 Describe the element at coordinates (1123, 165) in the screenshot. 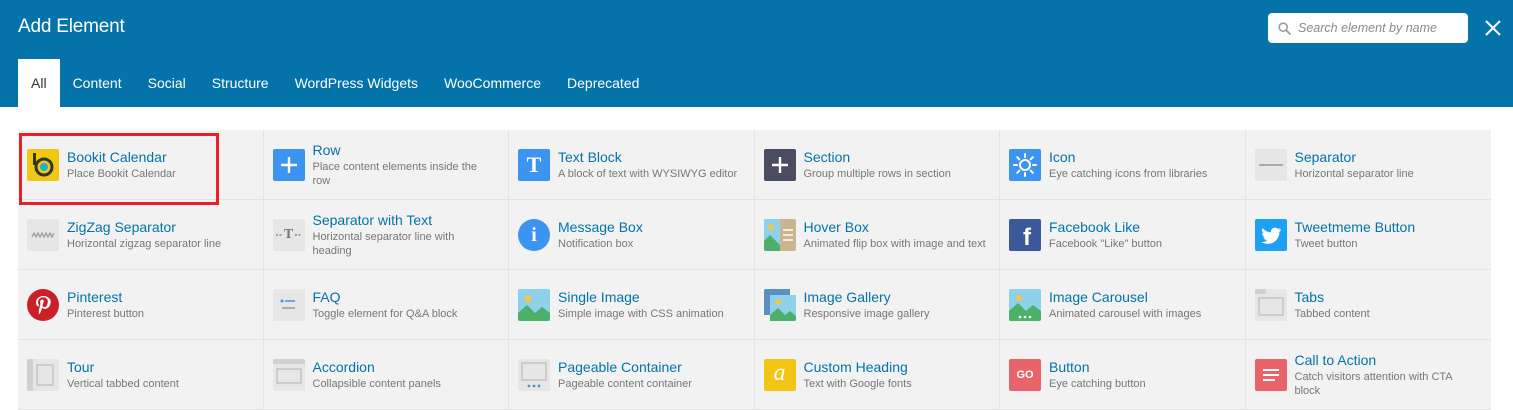

I see `element-icon: Icon Eye catching icons from libraries` at that location.